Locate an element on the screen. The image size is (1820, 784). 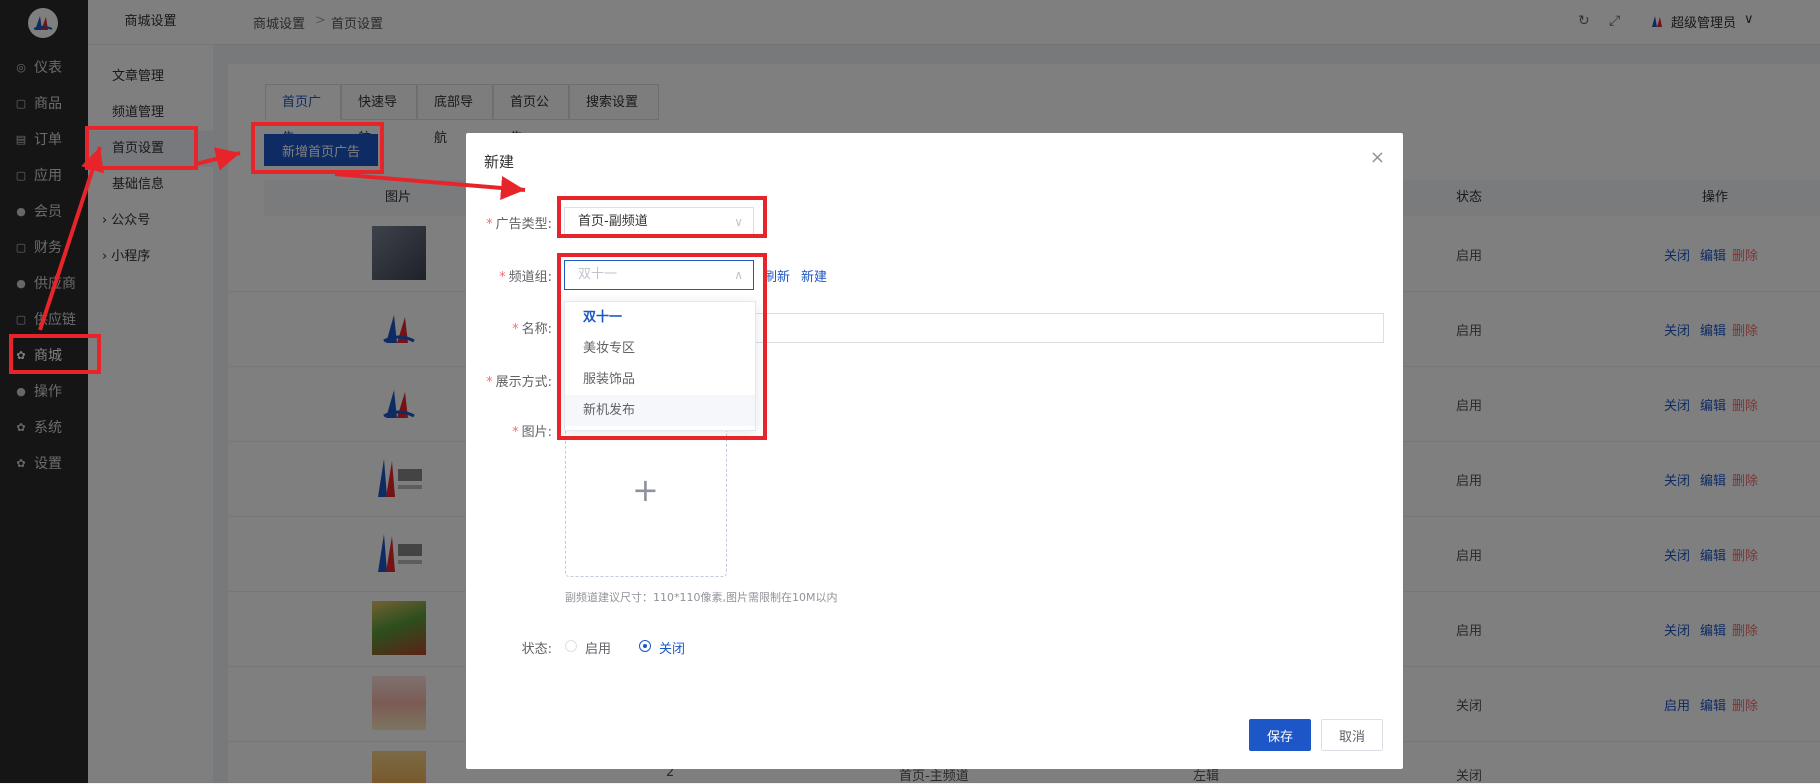
arrow-add-to-dialog is located at coordinates (430, 186).